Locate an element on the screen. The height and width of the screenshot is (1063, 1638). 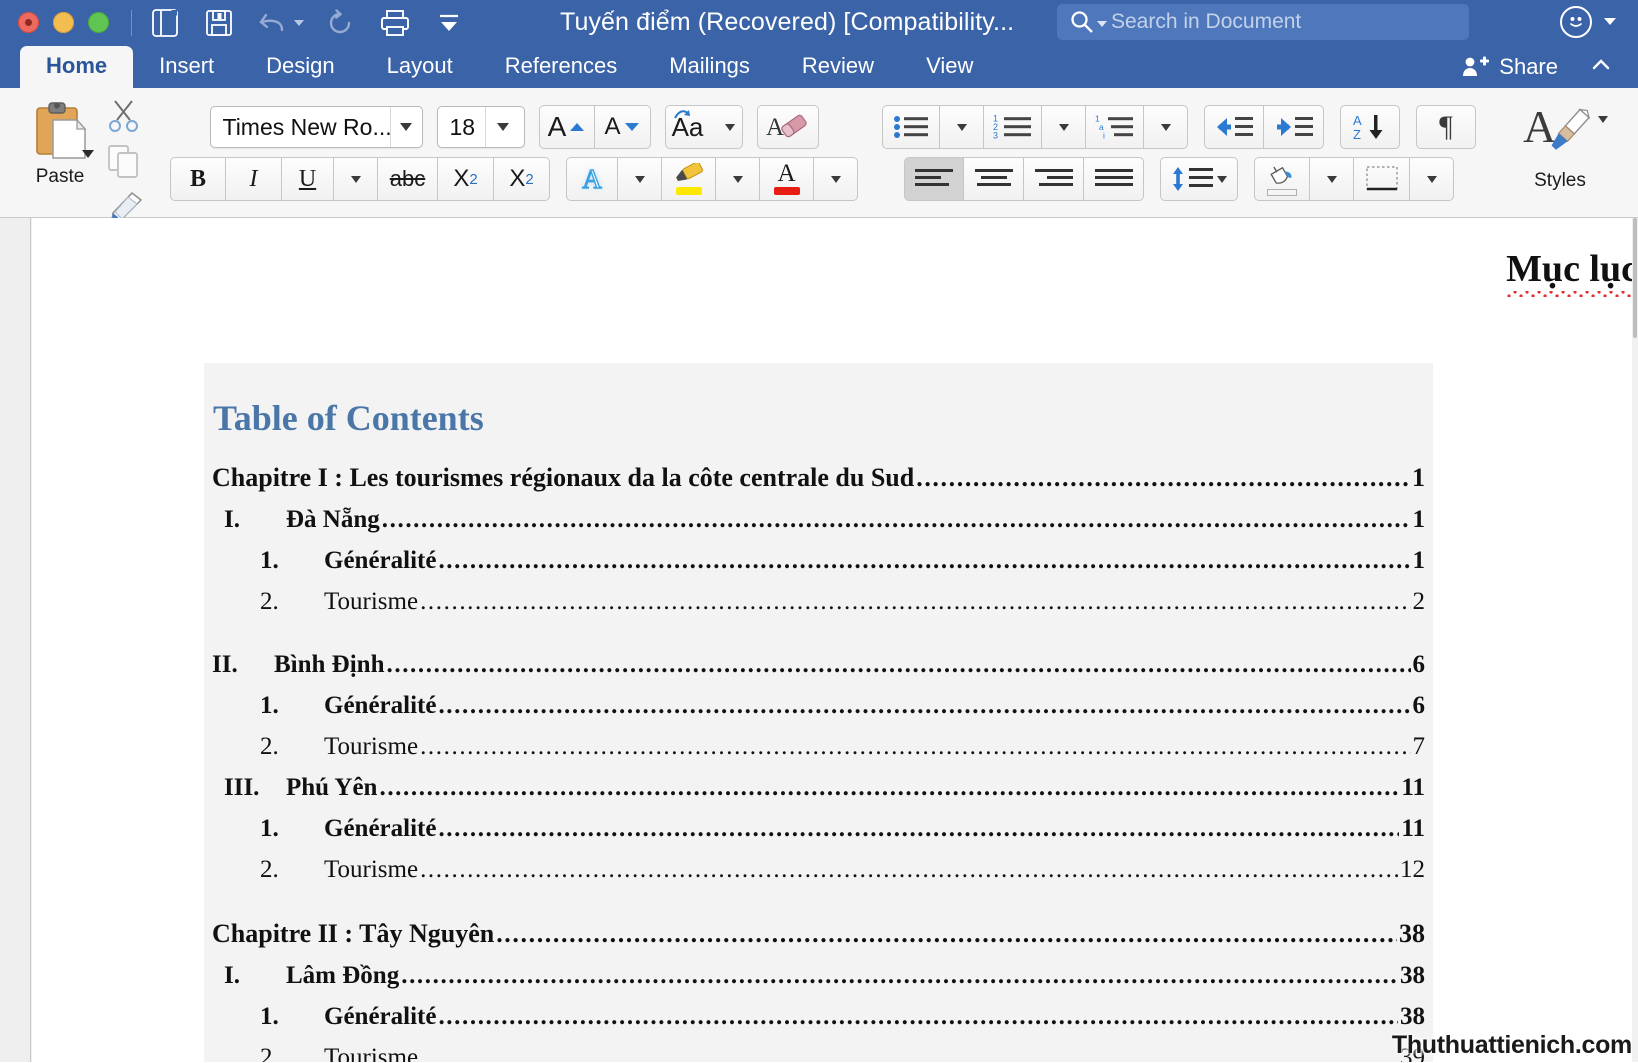
shrink-font-button: A is located at coordinates (622, 127).